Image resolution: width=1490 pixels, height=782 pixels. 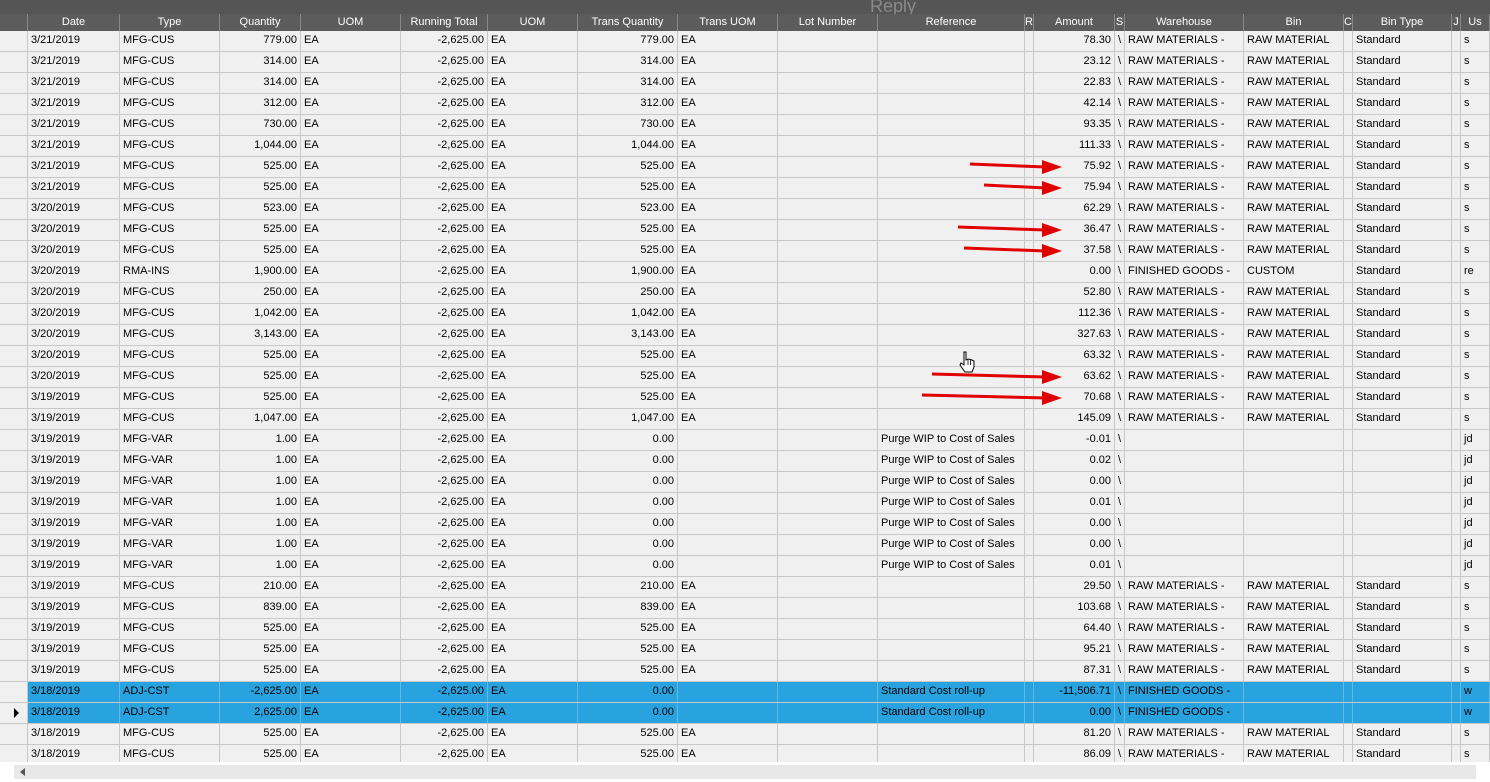 I want to click on column-header-running: Running Total, so click(x=444, y=22).